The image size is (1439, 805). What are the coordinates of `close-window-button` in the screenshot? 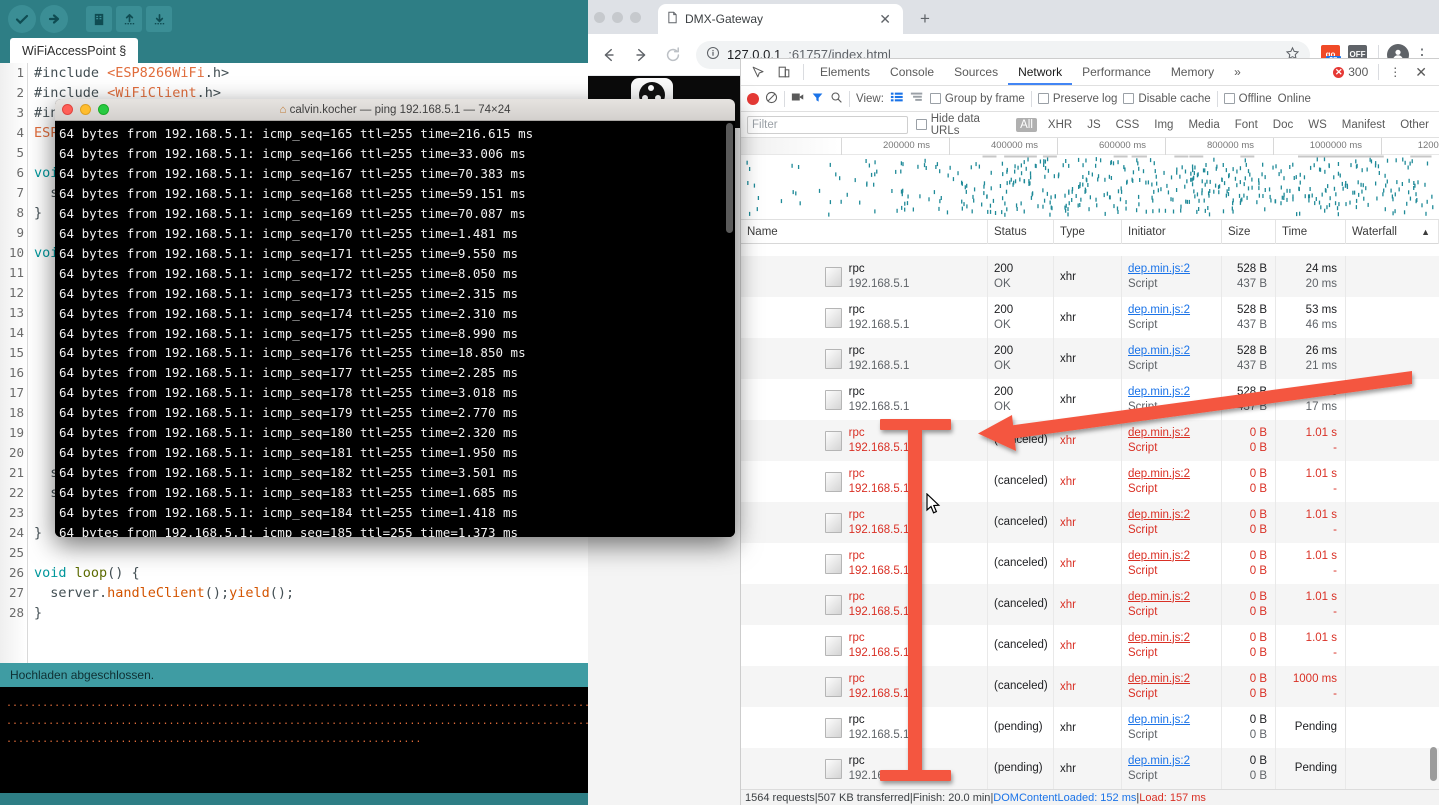 It's located at (599, 17).